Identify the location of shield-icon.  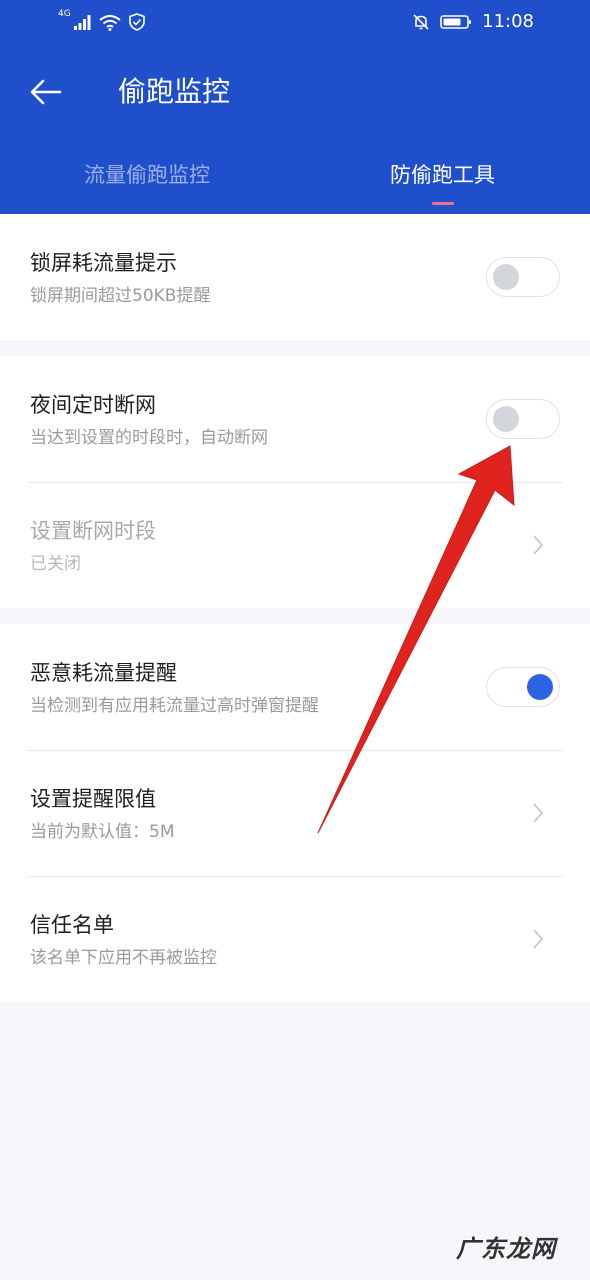
(136, 22).